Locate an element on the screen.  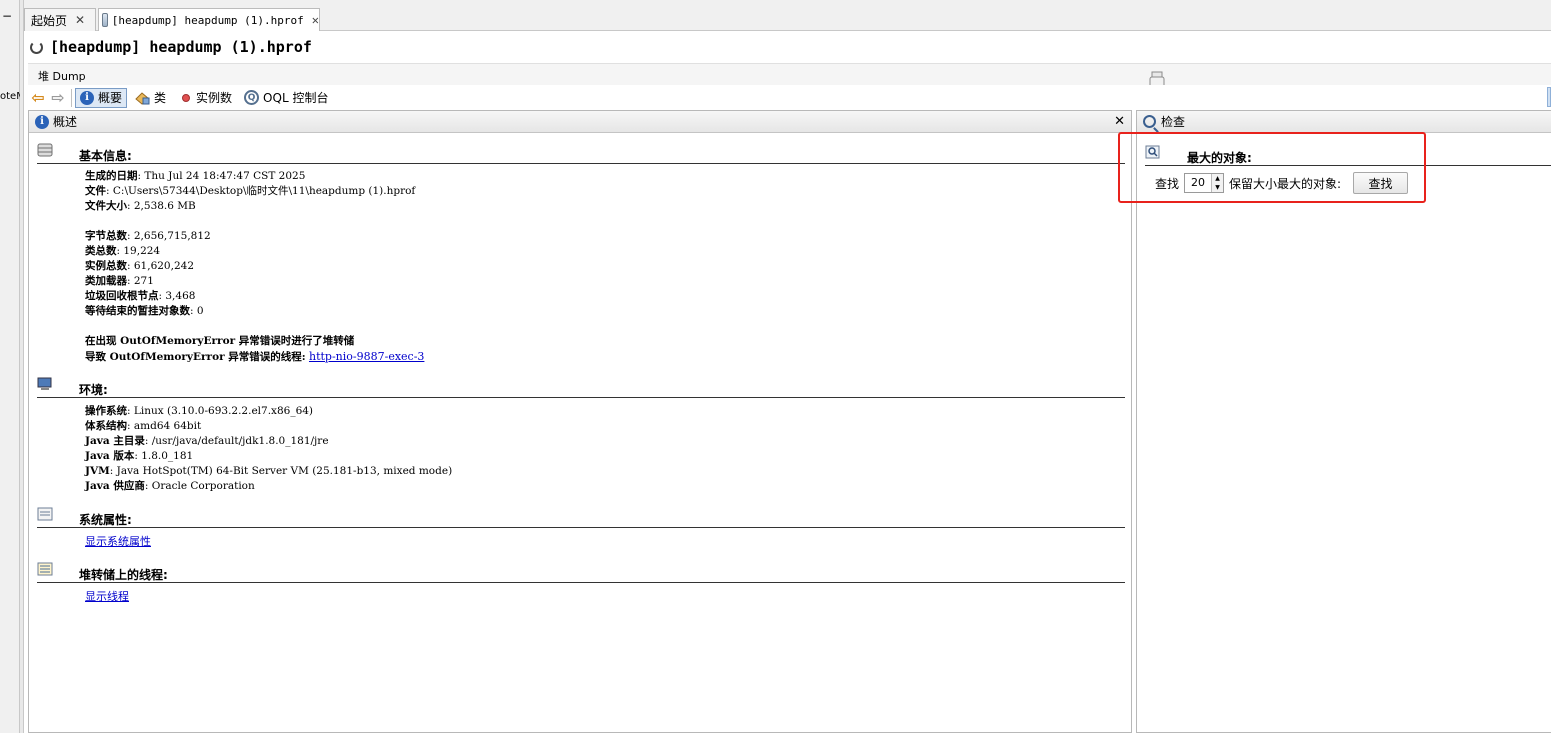
info-value: : 61,620,242 is located at coordinates (160, 266).